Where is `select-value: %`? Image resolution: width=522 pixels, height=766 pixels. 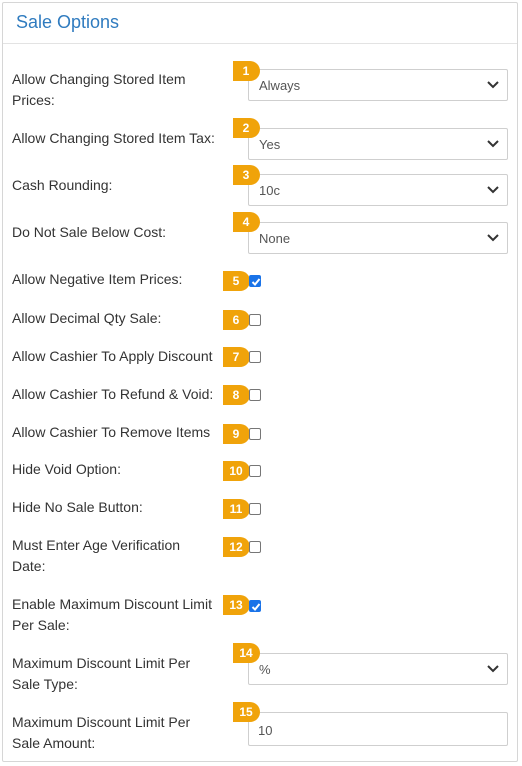 select-value: % is located at coordinates (265, 669).